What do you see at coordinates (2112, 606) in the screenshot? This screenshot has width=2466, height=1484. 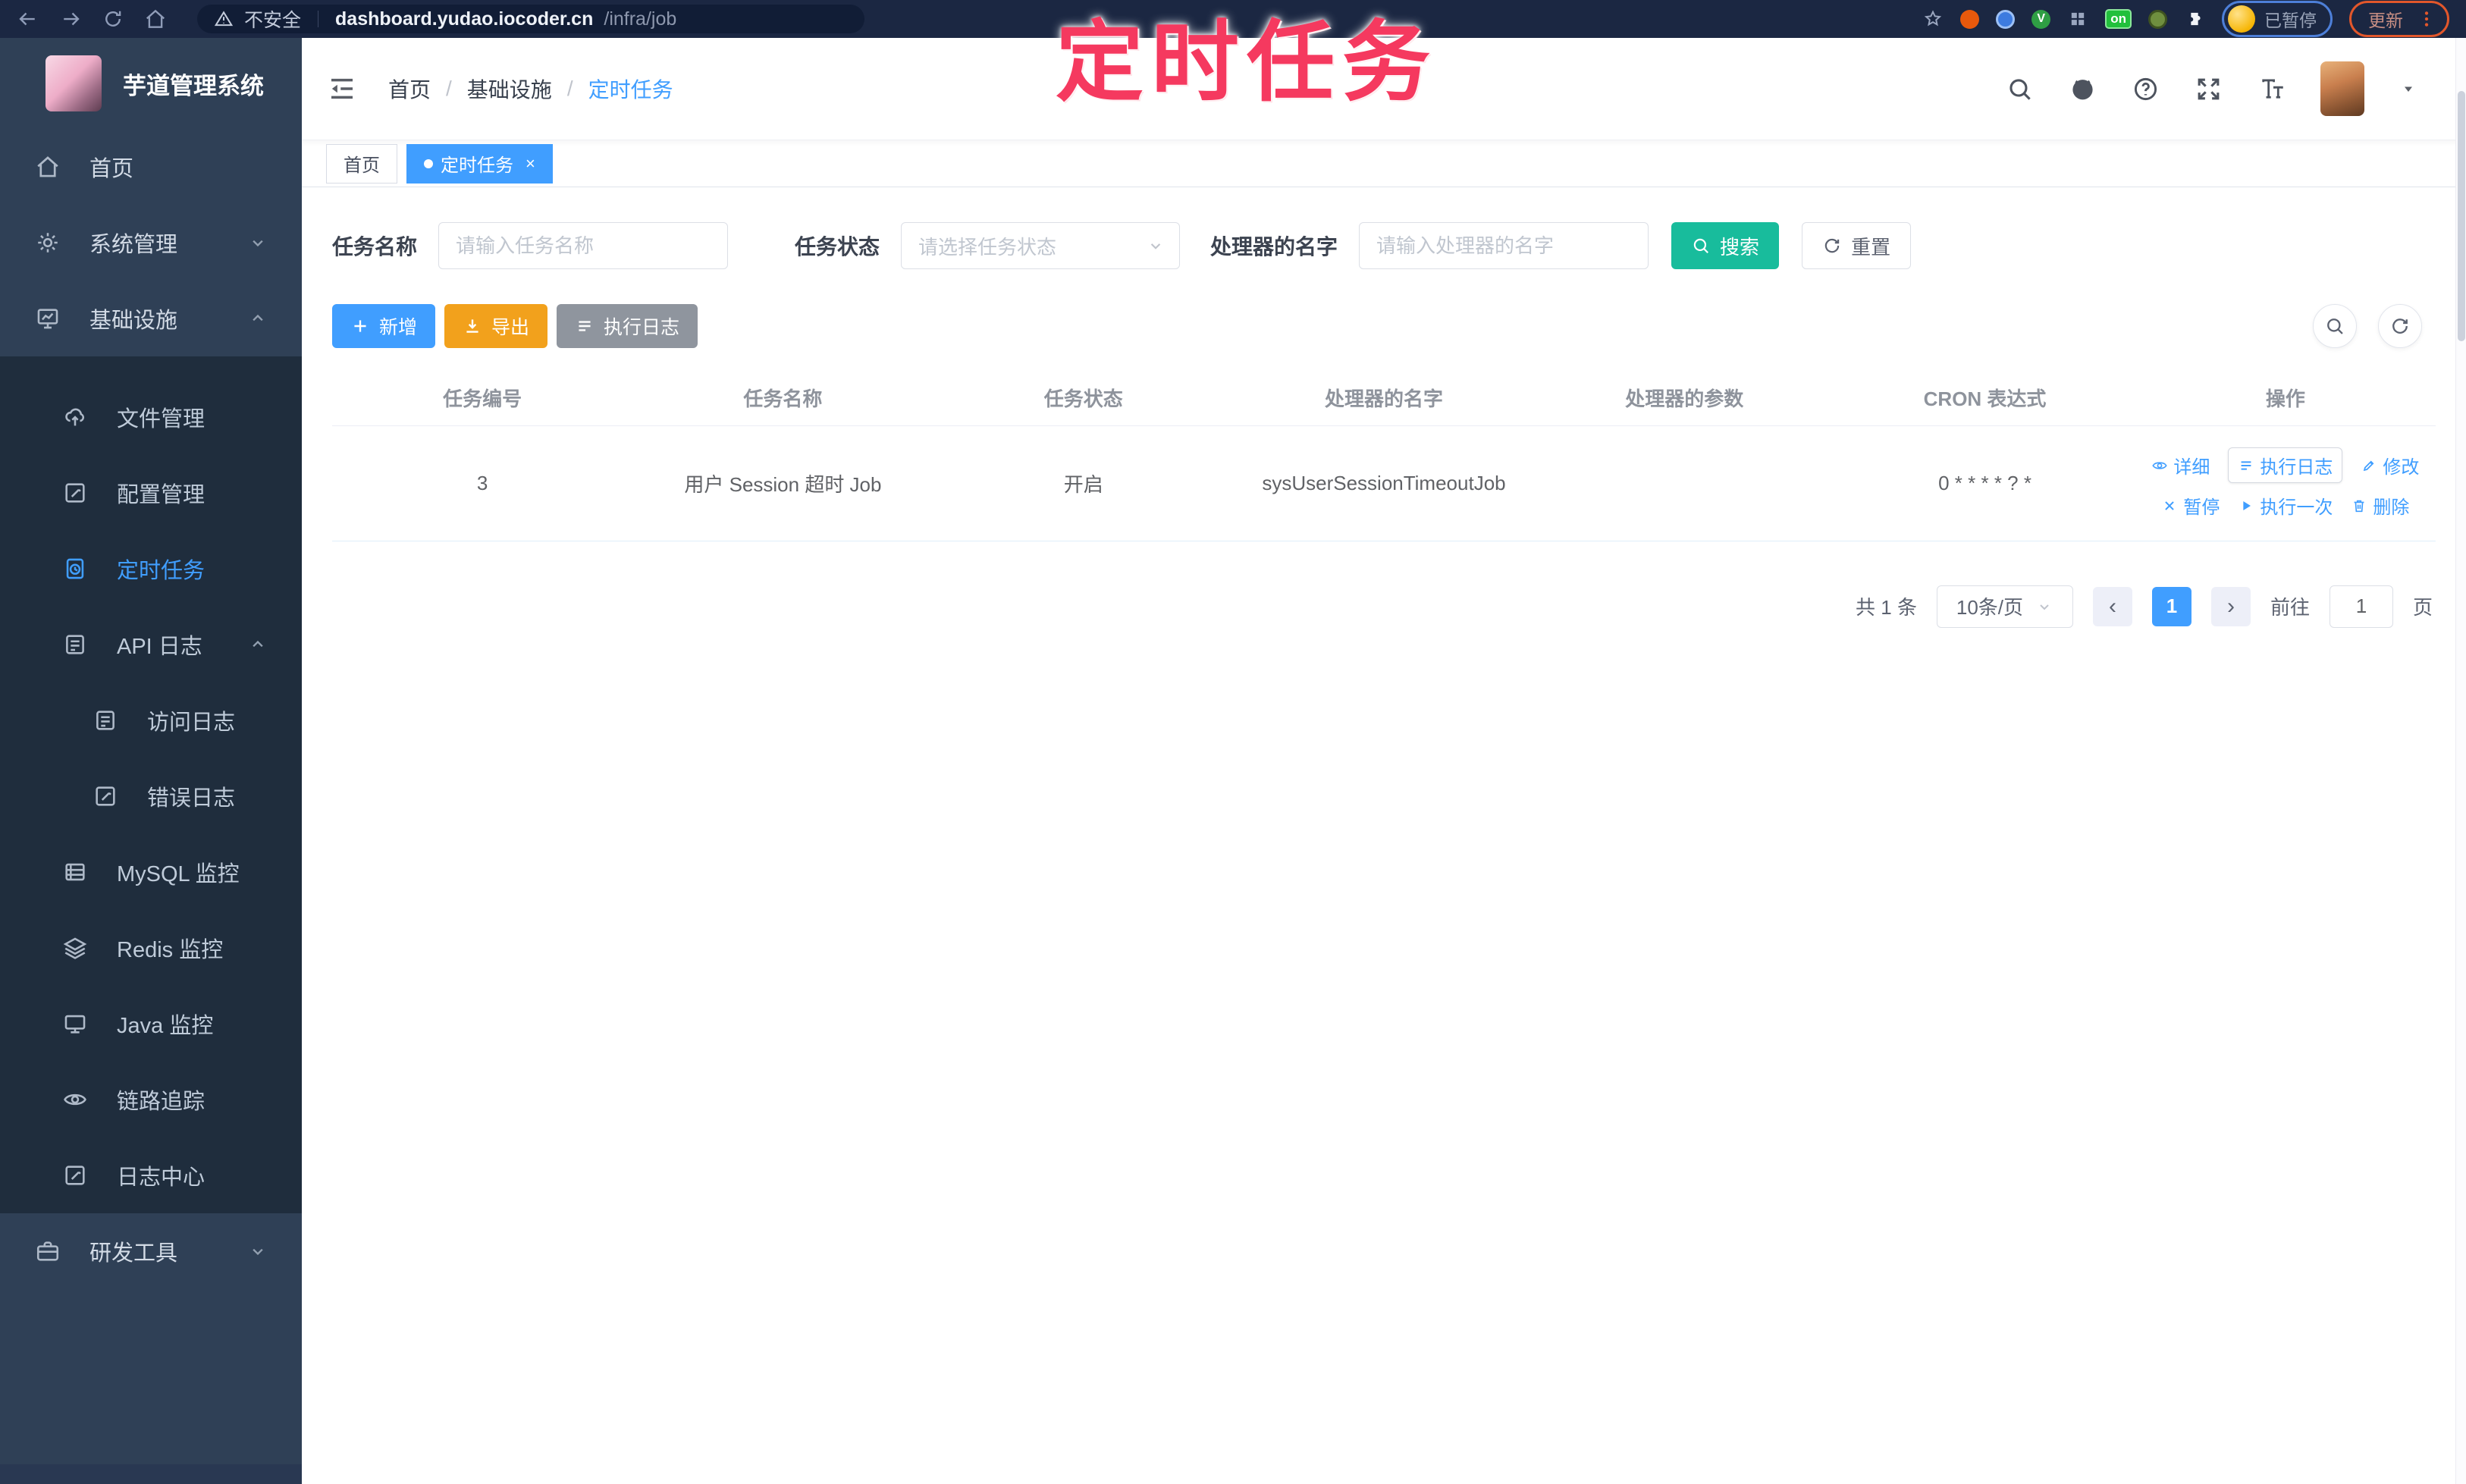 I see `prev-page-button: ‹` at bounding box center [2112, 606].